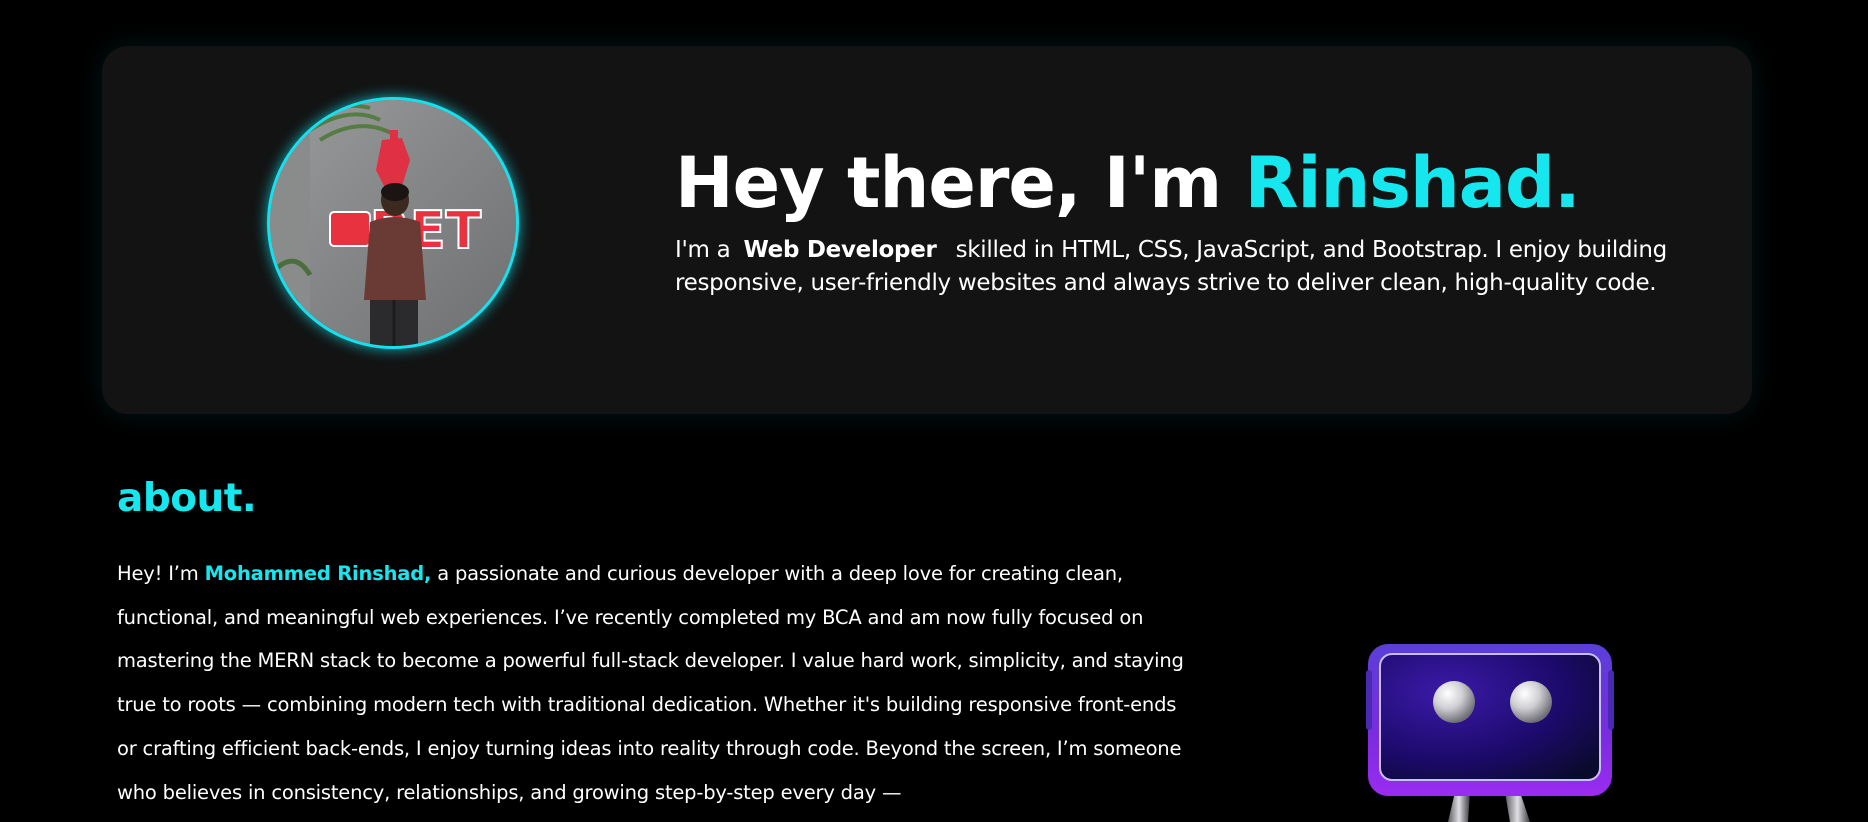 This screenshot has height=822, width=1868. Describe the element at coordinates (161, 573) in the screenshot. I see `about-text-prefix: Hey! I’m` at that location.